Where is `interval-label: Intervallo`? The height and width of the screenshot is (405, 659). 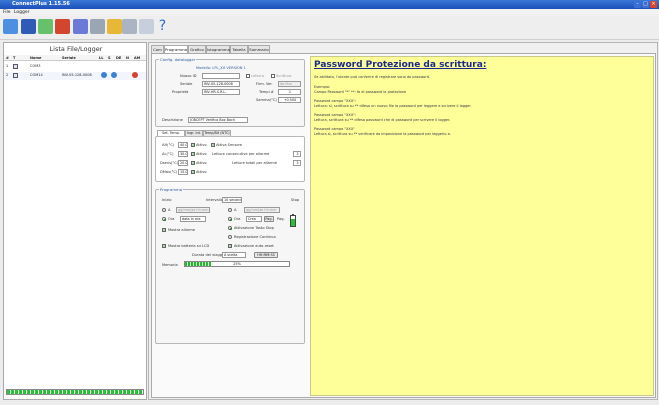
interval-label: Intervallo is located at coordinates (214, 200).